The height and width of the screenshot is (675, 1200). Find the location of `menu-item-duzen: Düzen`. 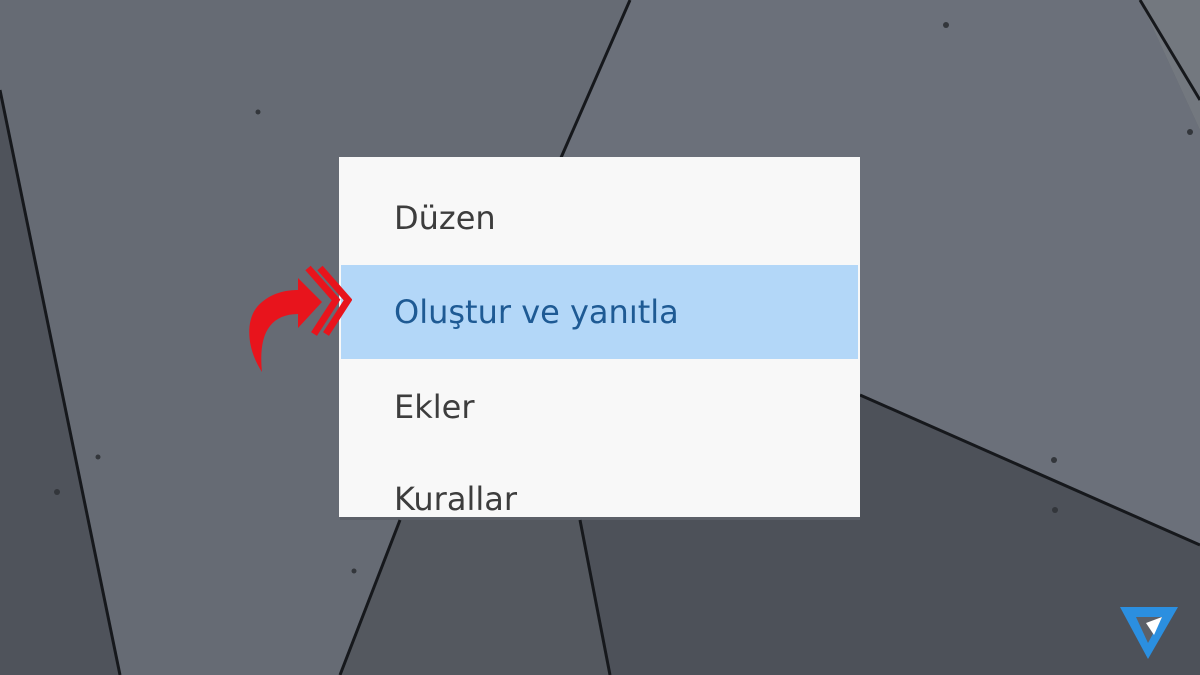

menu-item-duzen: Düzen is located at coordinates (599, 218).